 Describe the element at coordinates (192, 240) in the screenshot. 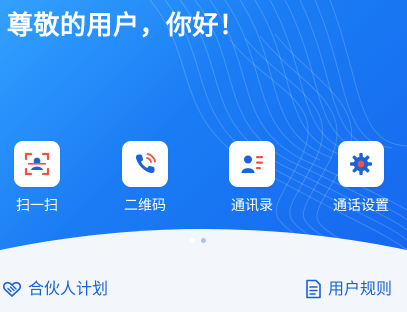

I see `pager-dot-active` at that location.